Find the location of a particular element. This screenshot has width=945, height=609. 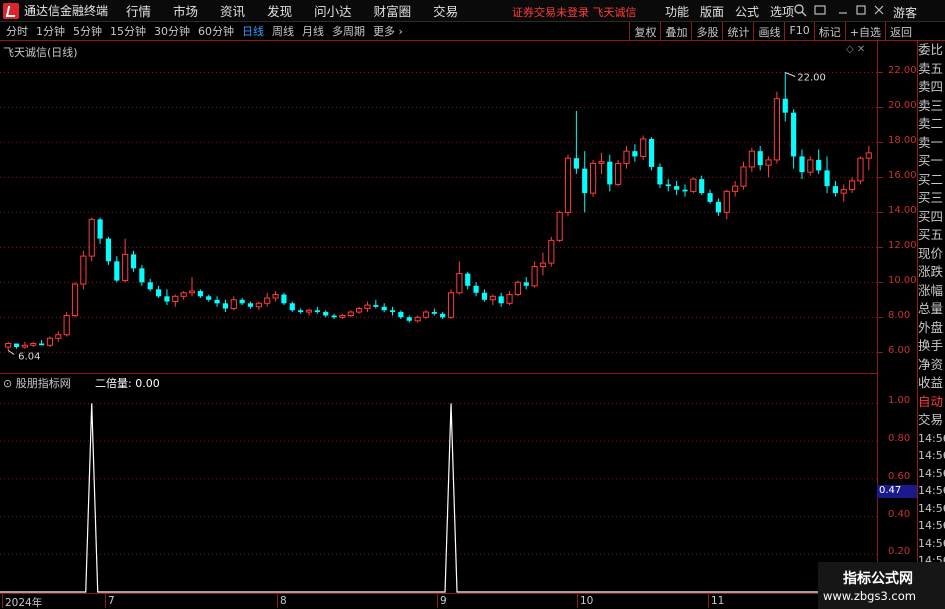

mark-button: 标记 is located at coordinates (829, 31).